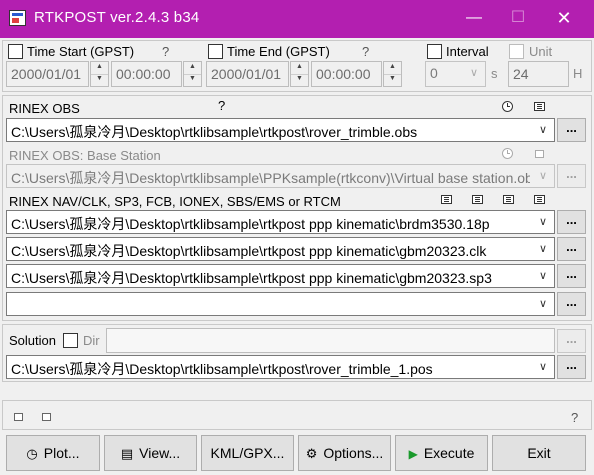 The width and height of the screenshot is (594, 475). I want to click on window-title: RTKPOST ver.2.4.3 b34, so click(117, 17).